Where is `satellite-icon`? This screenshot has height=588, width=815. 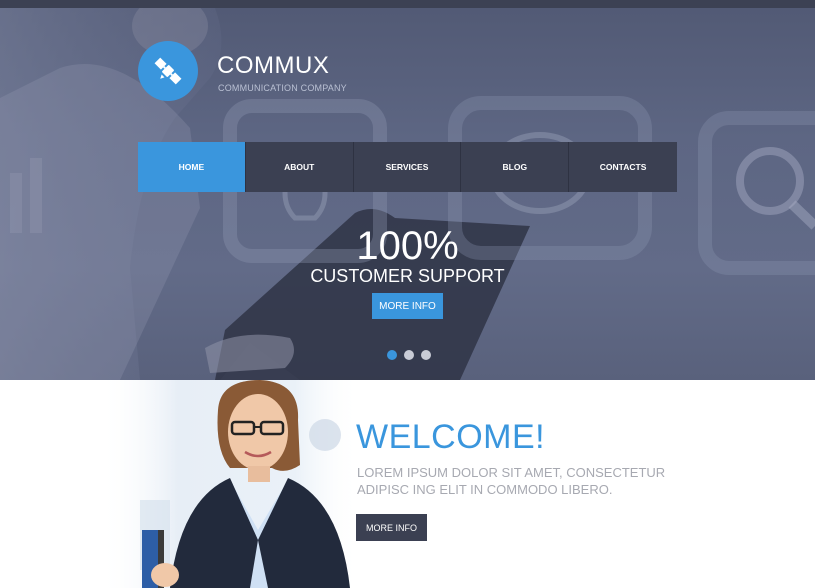
satellite-icon is located at coordinates (168, 71).